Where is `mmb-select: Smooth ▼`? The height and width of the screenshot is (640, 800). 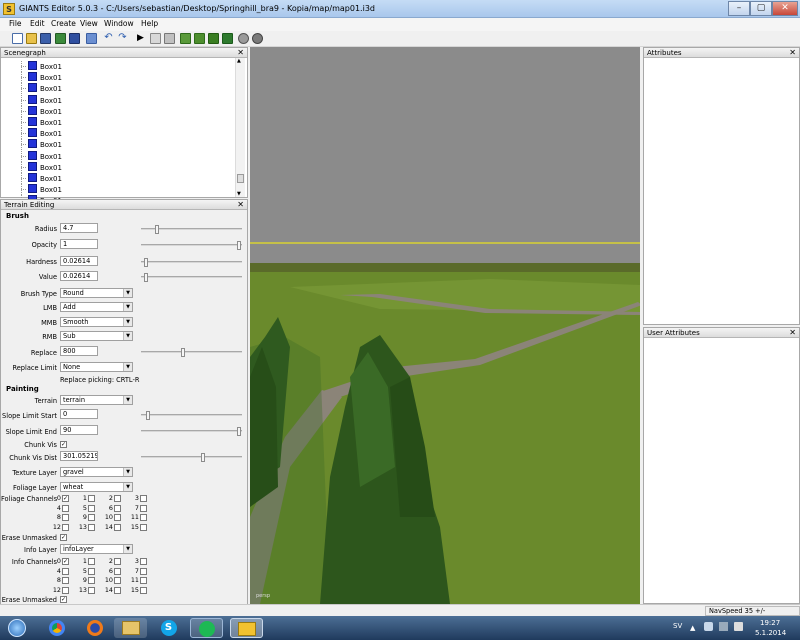
mmb-select: Smooth ▼ is located at coordinates (96, 322).